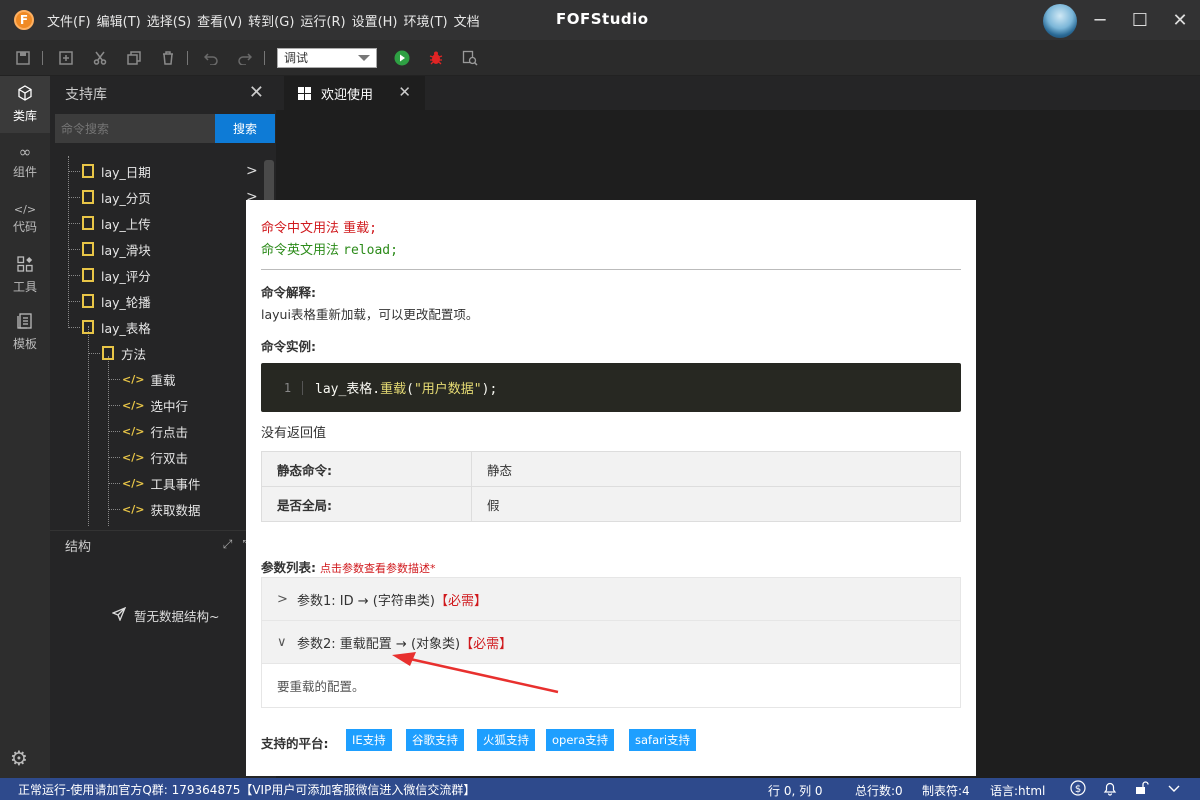 The height and width of the screenshot is (800, 1200). What do you see at coordinates (354, 93) in the screenshot?
I see `tab-welcome: 欢迎使用 ✕` at bounding box center [354, 93].